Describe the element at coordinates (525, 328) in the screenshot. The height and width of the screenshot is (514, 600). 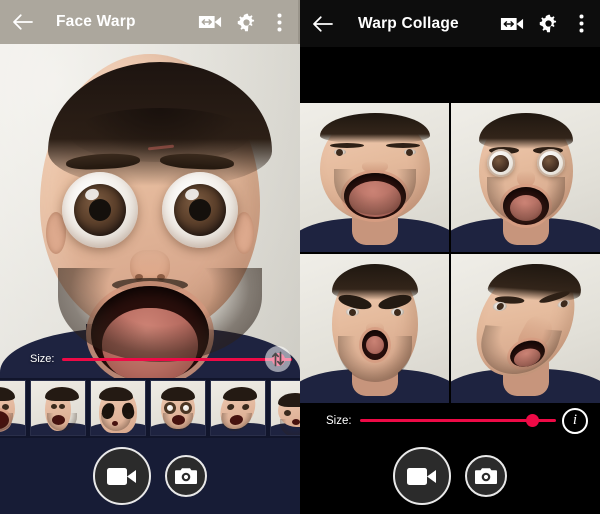
I see `collage-cell-twisted` at that location.